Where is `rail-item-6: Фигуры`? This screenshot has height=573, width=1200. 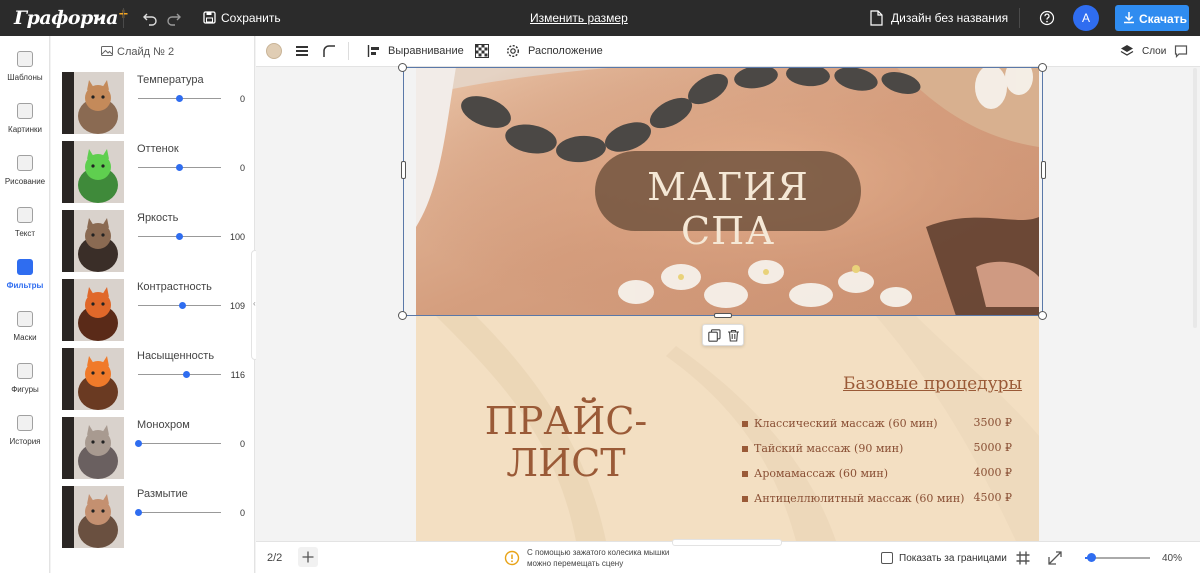 rail-item-6: Фигуры is located at coordinates (25, 379).